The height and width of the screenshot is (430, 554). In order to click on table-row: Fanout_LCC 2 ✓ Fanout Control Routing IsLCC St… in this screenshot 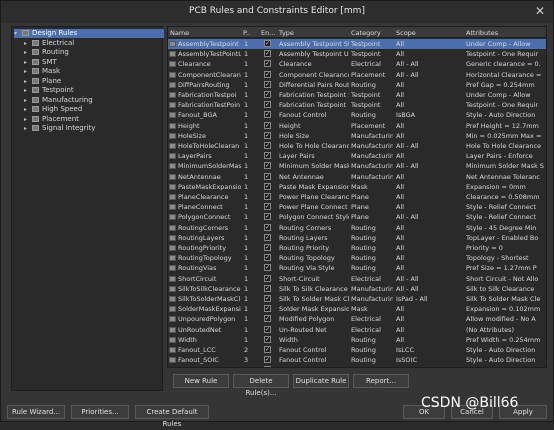, I will do `click(357, 350)`.